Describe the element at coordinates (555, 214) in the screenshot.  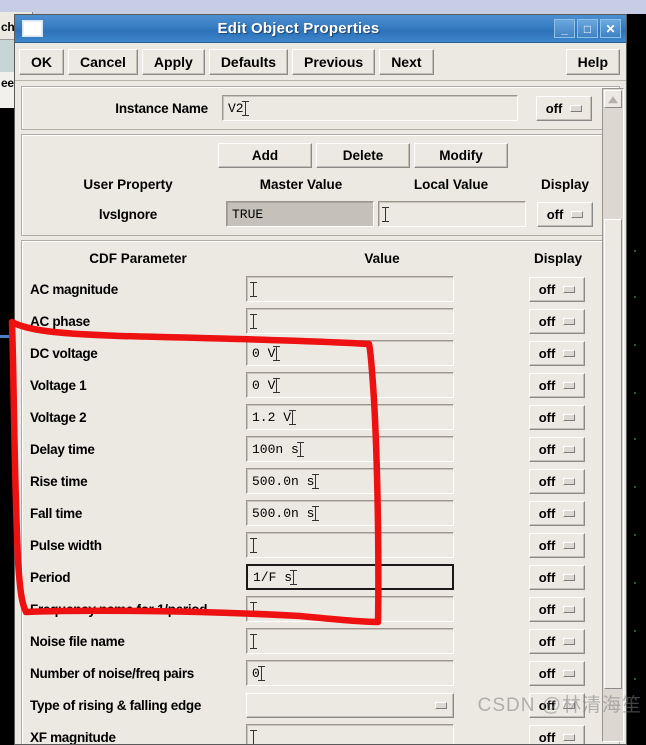
I see `user-property-display-value: off` at that location.